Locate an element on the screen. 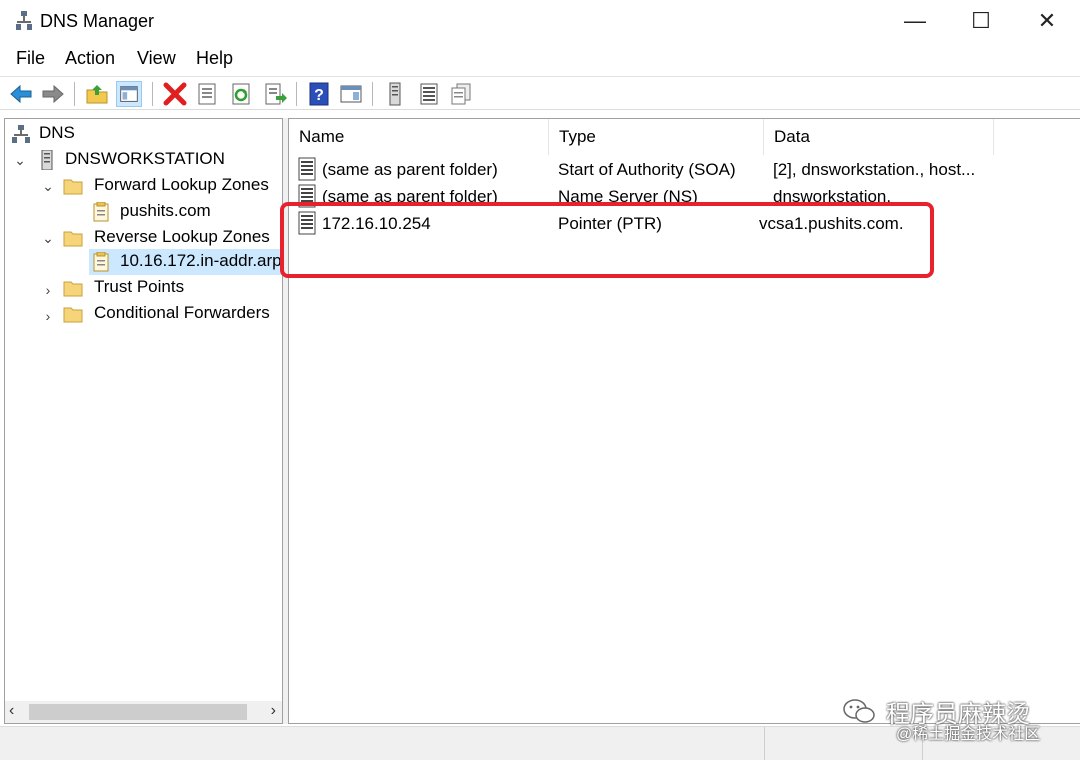 This screenshot has height=760, width=1080. up-folder-icon is located at coordinates (97, 94).